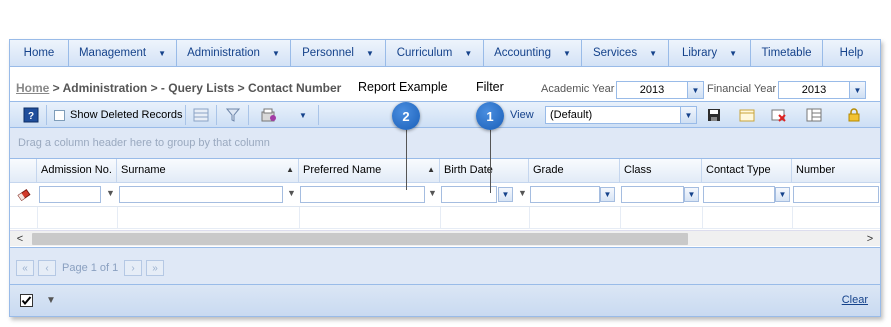 The width and height of the screenshot is (891, 327). Describe the element at coordinates (201, 194) in the screenshot. I see `filter-input-surname` at that location.